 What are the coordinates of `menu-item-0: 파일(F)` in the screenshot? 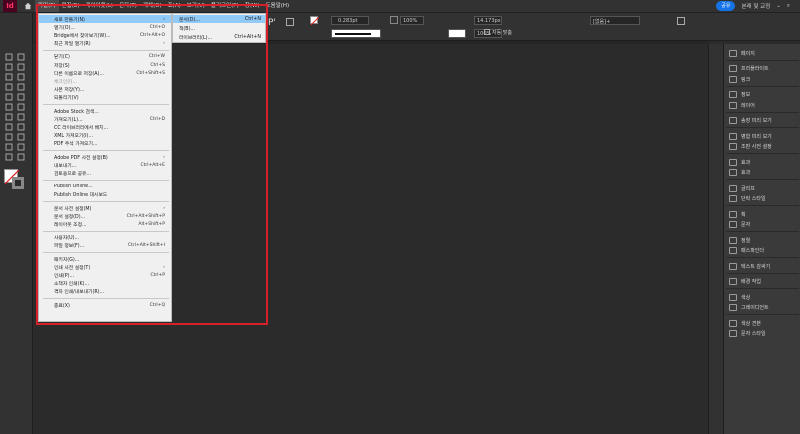 It's located at (47, 6).